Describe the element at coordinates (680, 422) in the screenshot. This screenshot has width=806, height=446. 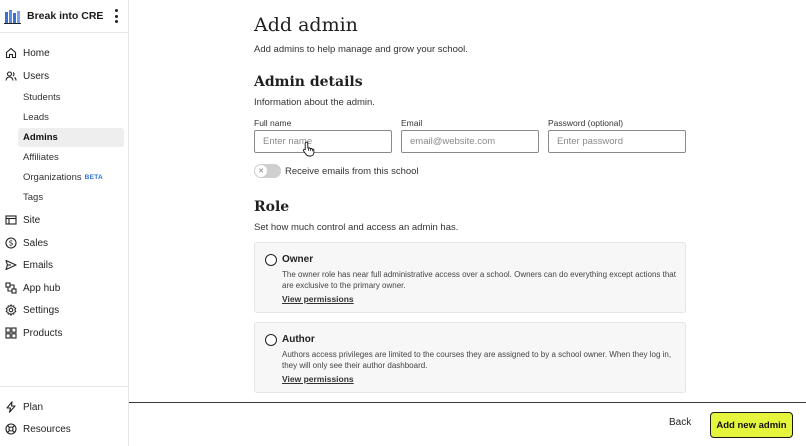
I see `back-button: Back` at that location.